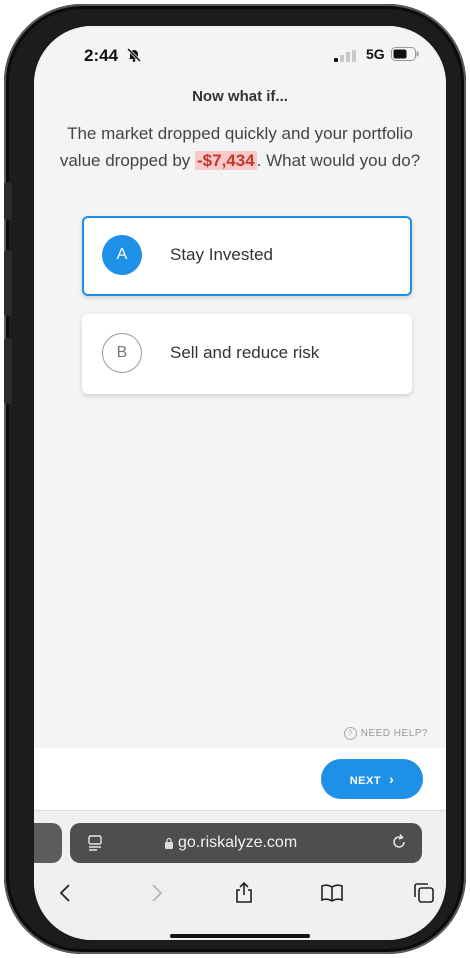 The width and height of the screenshot is (470, 958). Describe the element at coordinates (365, 781) in the screenshot. I see `next-label: NEXT` at that location.